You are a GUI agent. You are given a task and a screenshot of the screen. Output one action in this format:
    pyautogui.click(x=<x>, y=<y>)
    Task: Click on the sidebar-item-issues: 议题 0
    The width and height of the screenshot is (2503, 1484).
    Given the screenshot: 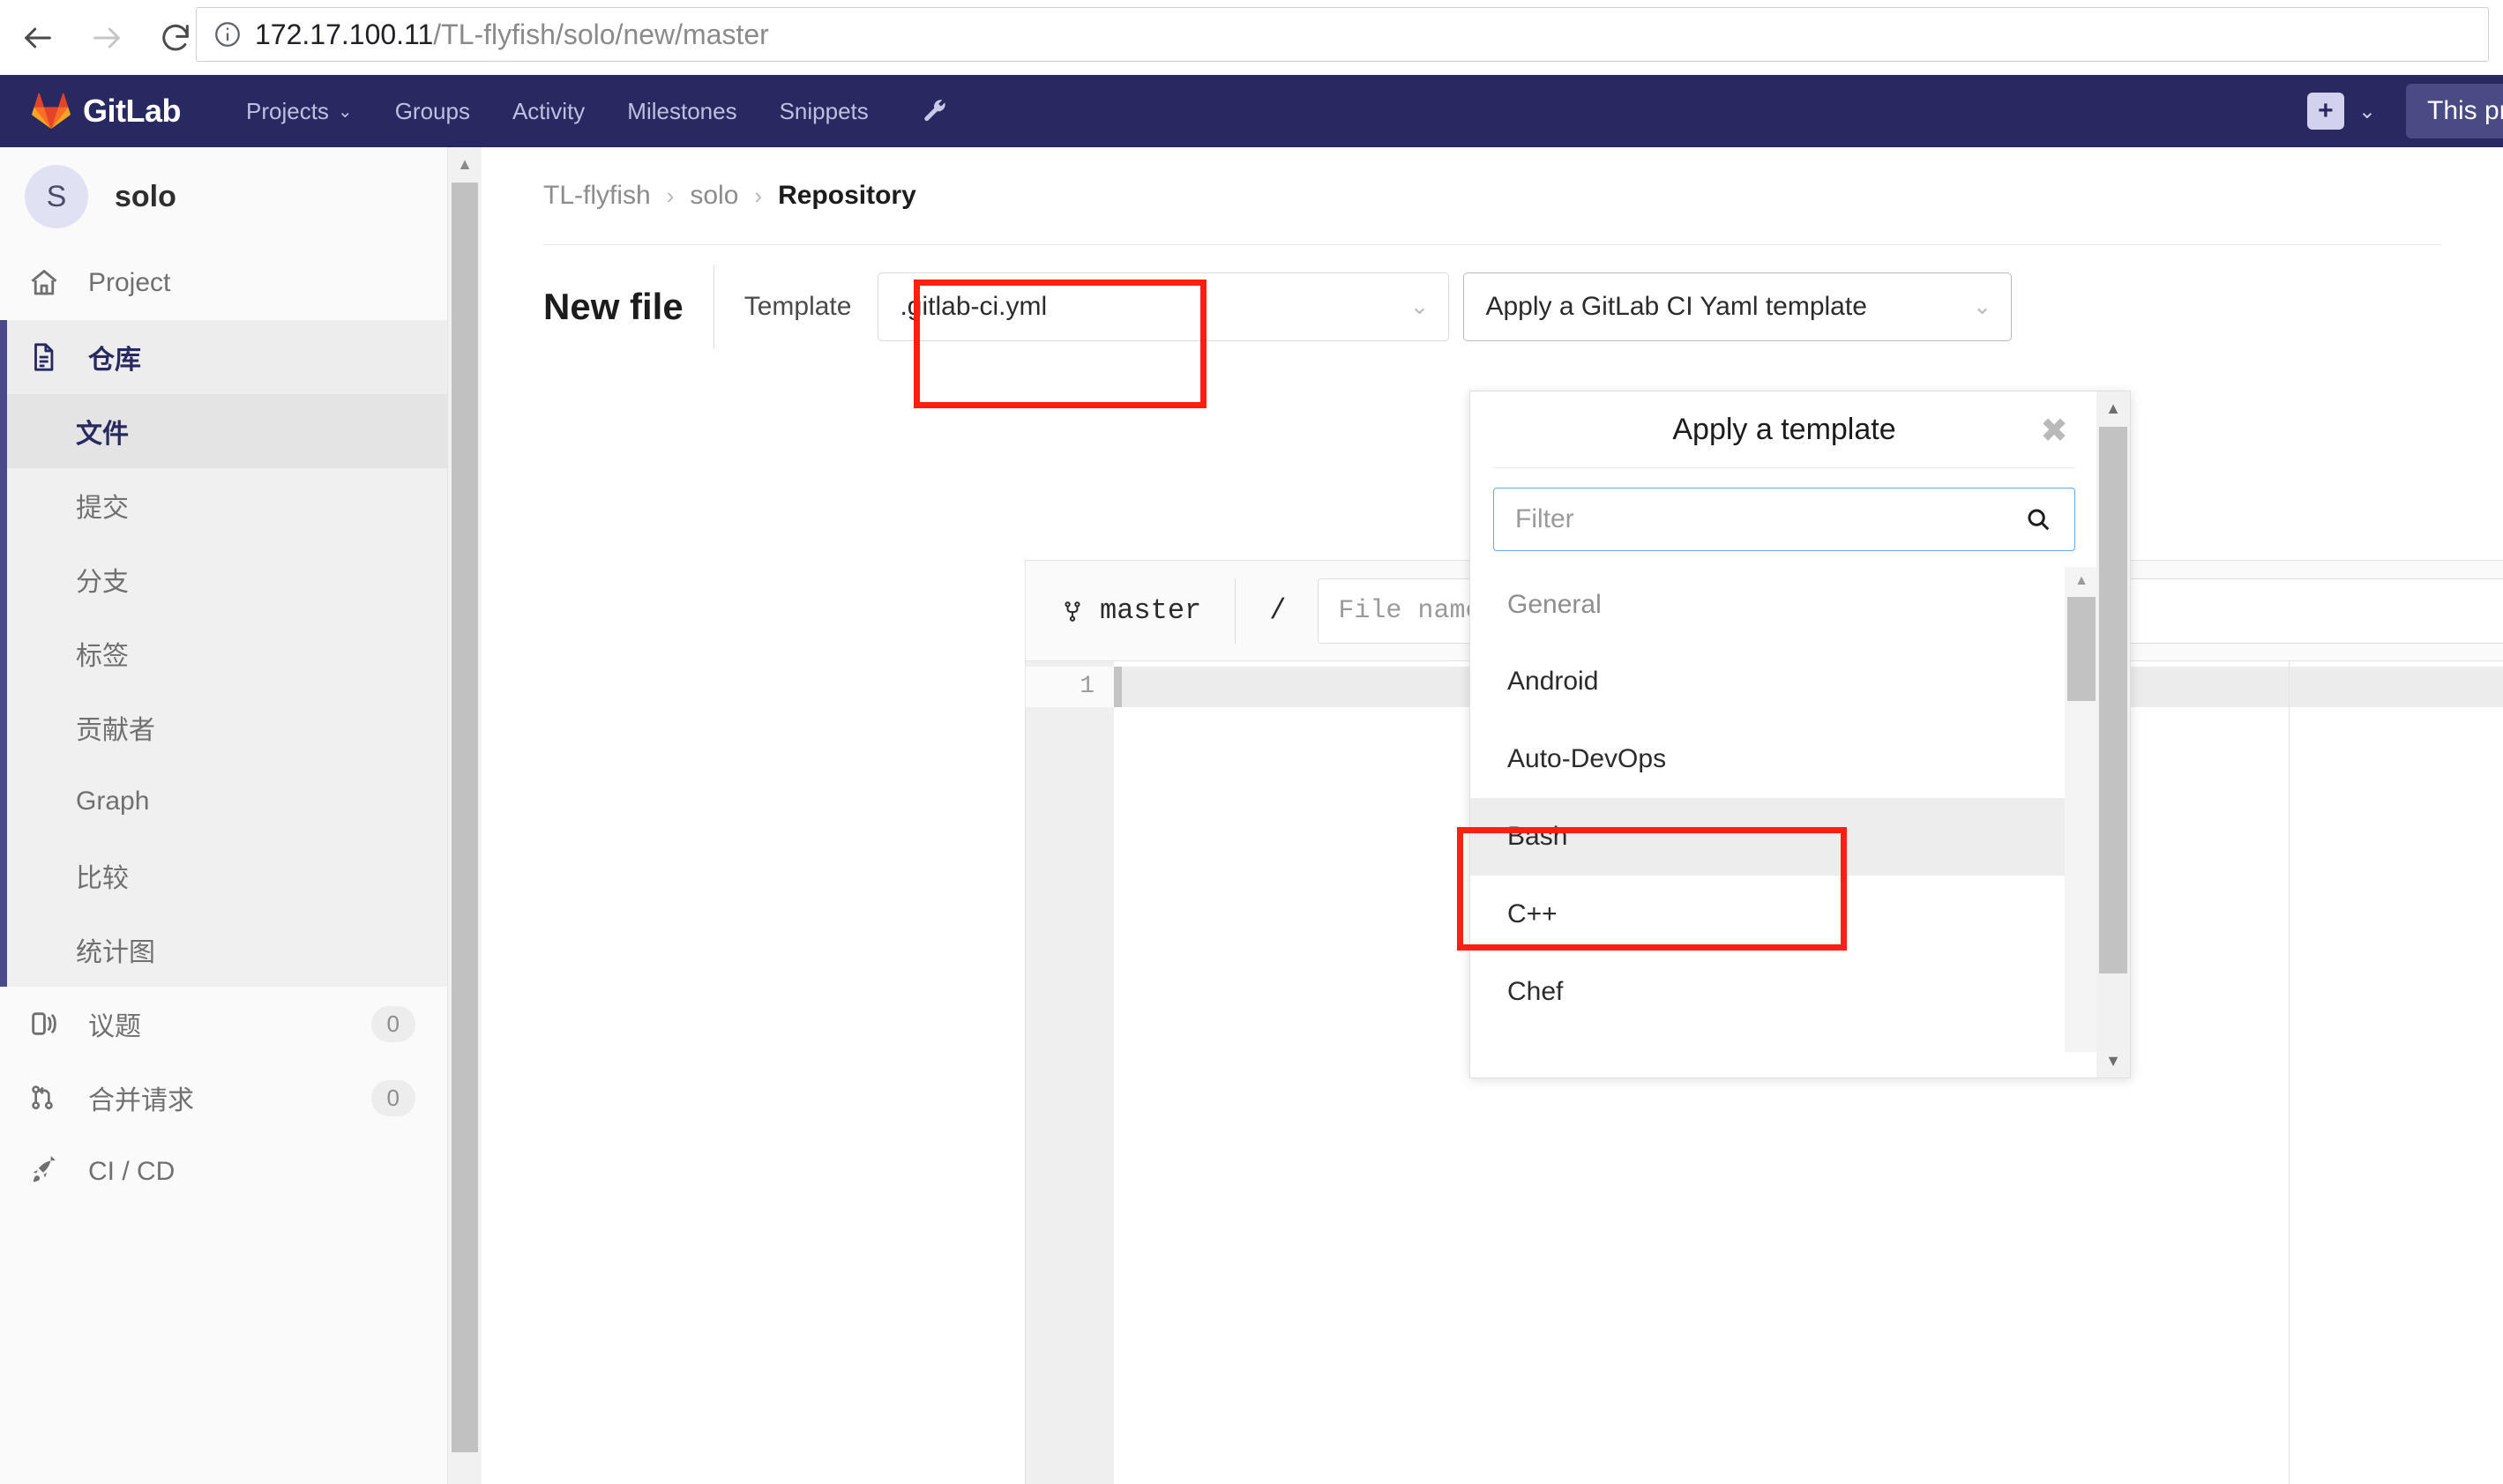 What is the action you would take?
    pyautogui.click(x=224, y=1024)
    